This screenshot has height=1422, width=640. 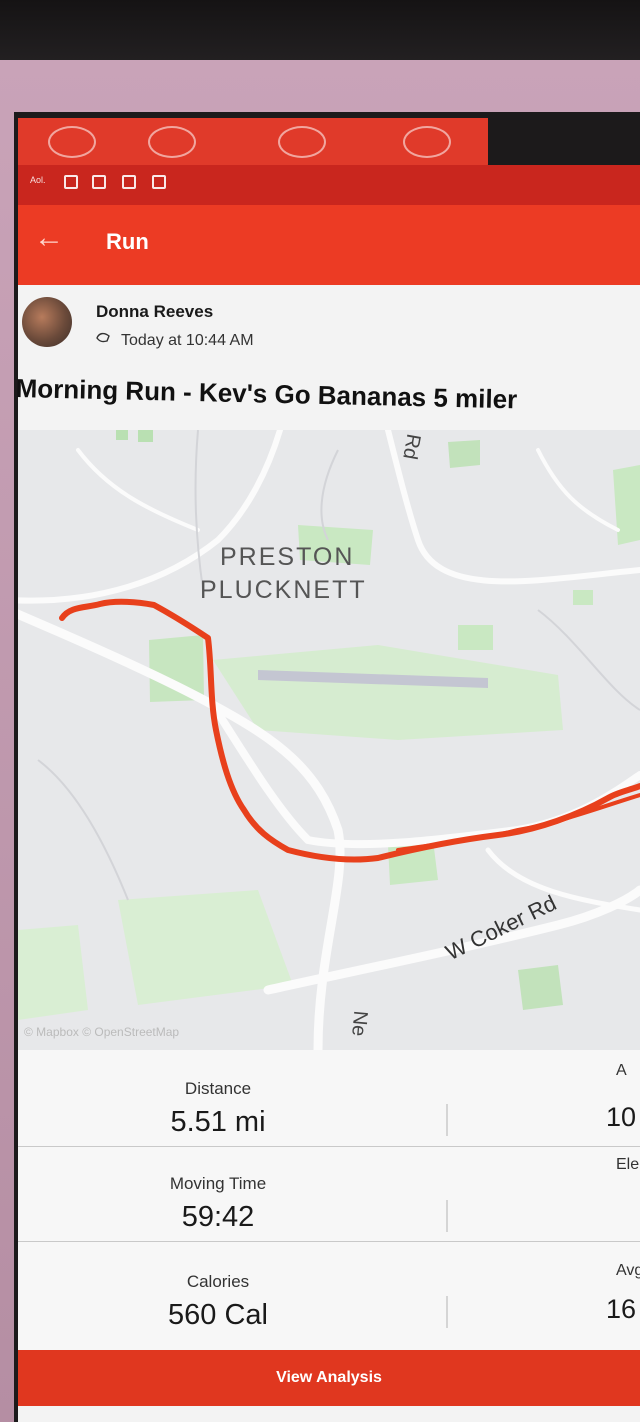 What do you see at coordinates (329, 1194) in the screenshot?
I see `stats-row: Moving Time 59:42 Ele` at bounding box center [329, 1194].